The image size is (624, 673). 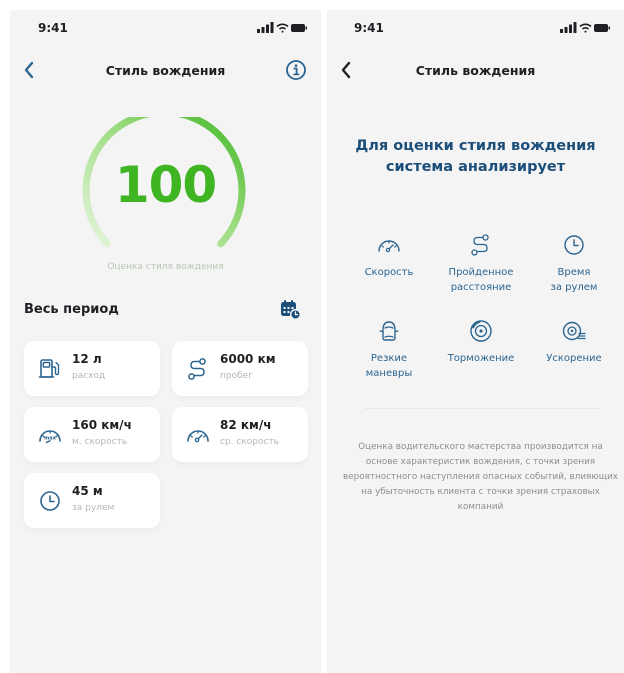 I want to click on factor-label: Торможение, so click(x=481, y=358).